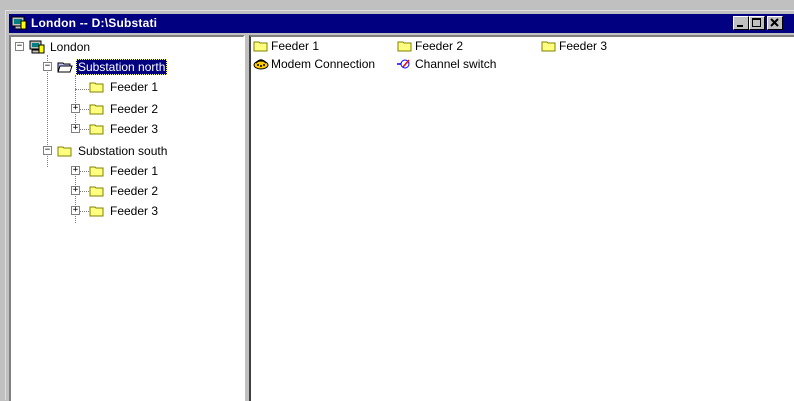 The image size is (794, 401). What do you see at coordinates (401, 23) in the screenshot?
I see `title-bar: London -- D:\Substati` at bounding box center [401, 23].